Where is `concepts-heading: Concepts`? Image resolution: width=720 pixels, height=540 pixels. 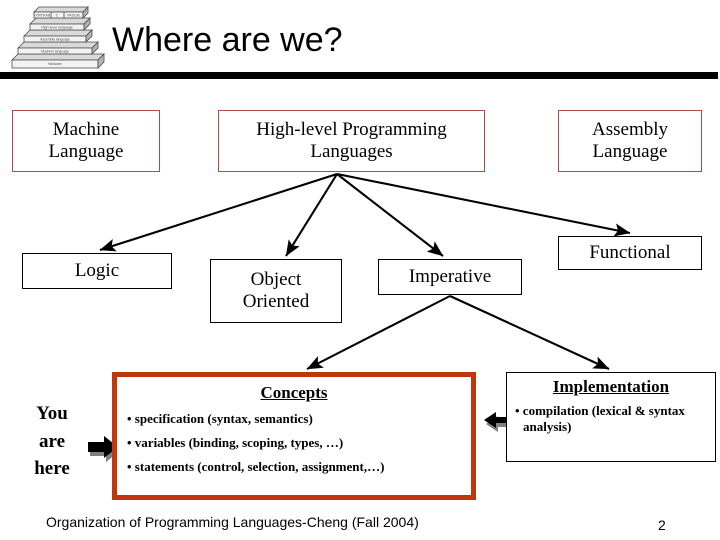
concepts-heading: Concepts is located at coordinates (294, 392).